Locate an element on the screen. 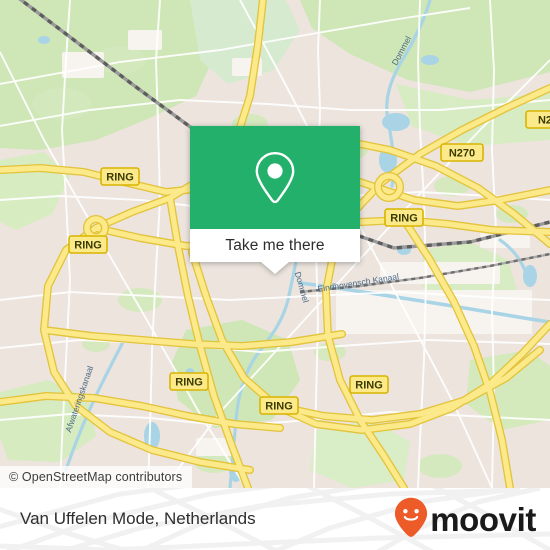 The image size is (550, 550). map-pin-icon is located at coordinates (275, 178).